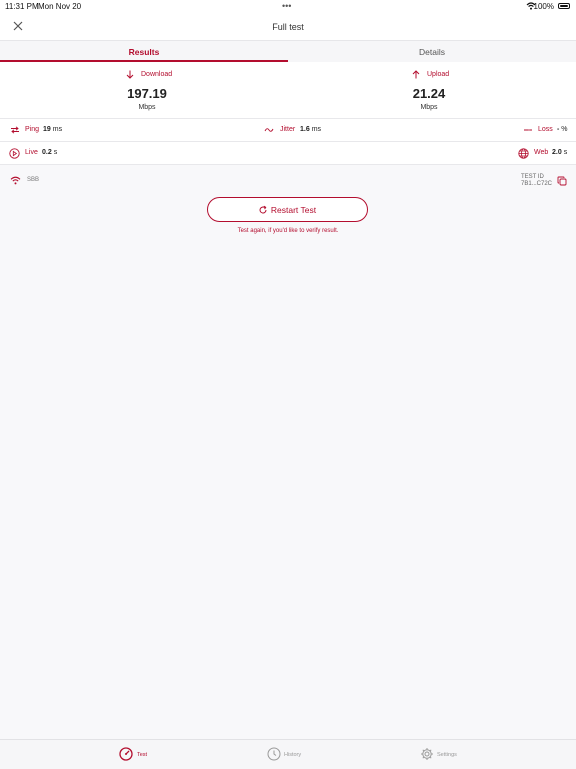  I want to click on network-name: SBB, so click(33, 180).